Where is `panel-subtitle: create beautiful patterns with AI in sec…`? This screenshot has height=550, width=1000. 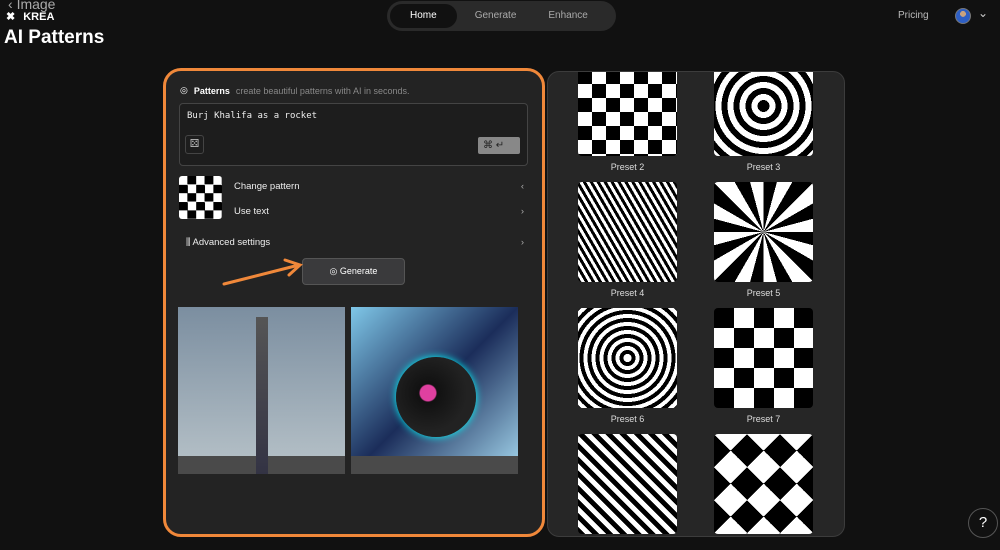
panel-subtitle: create beautiful patterns with AI in sec… is located at coordinates (322, 90).